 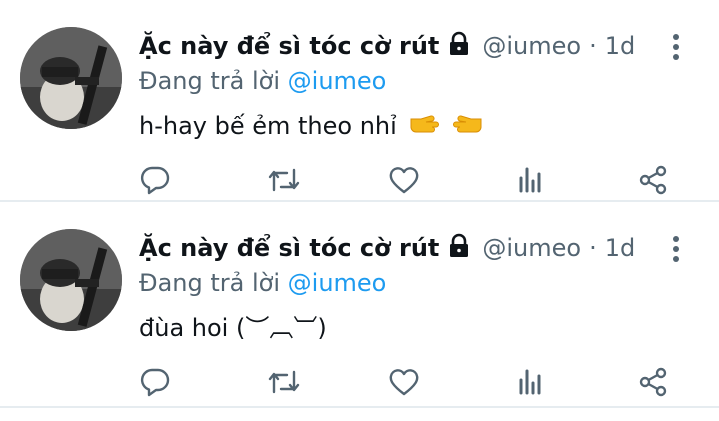 I want to click on tweet-text: đùa hoi (︶︹︺), so click(x=233, y=328).